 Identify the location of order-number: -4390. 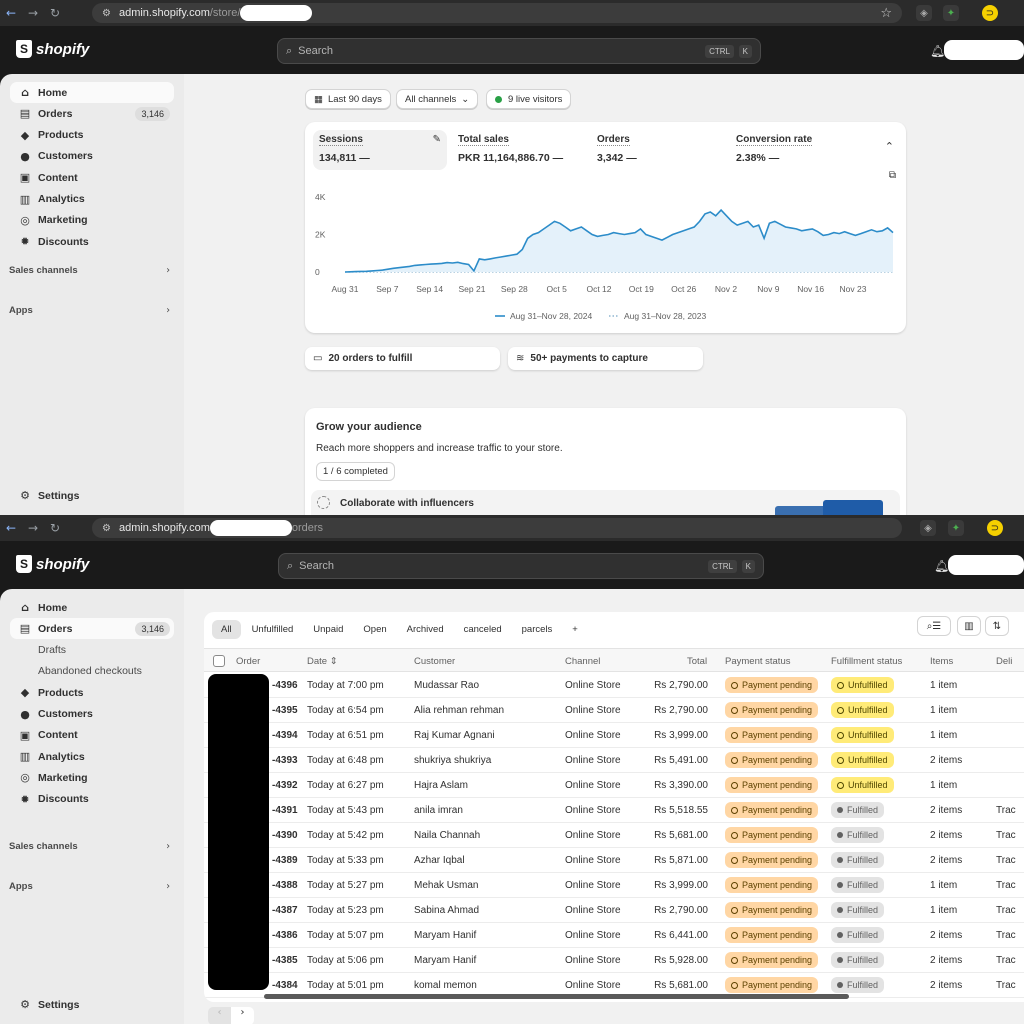
(285, 835).